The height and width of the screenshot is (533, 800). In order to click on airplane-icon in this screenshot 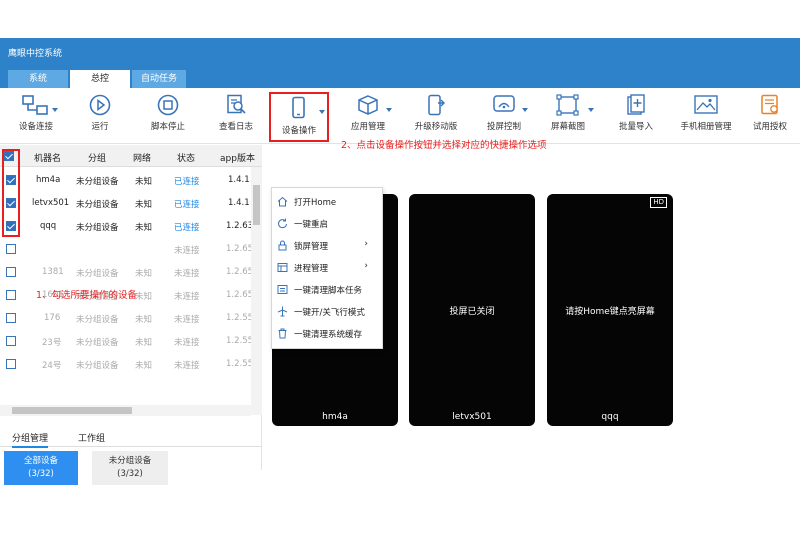, I will do `click(282, 311)`.